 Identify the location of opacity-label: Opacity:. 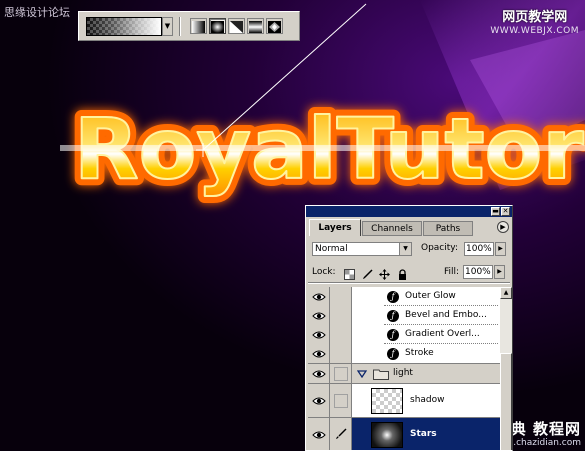
(439, 248).